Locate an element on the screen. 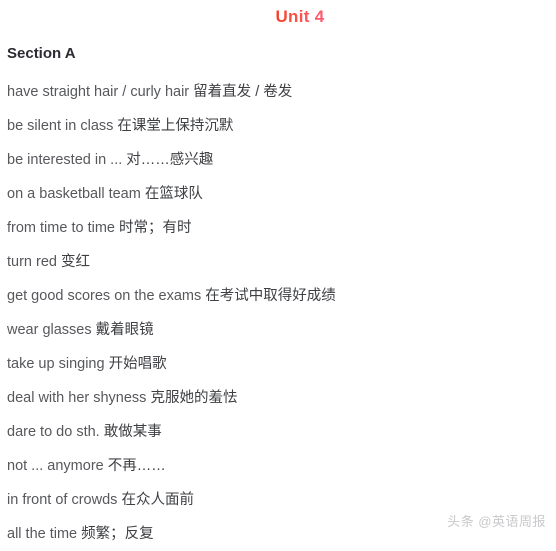  phrase-chinese: 在考试中取得好成绩 is located at coordinates (270, 296).